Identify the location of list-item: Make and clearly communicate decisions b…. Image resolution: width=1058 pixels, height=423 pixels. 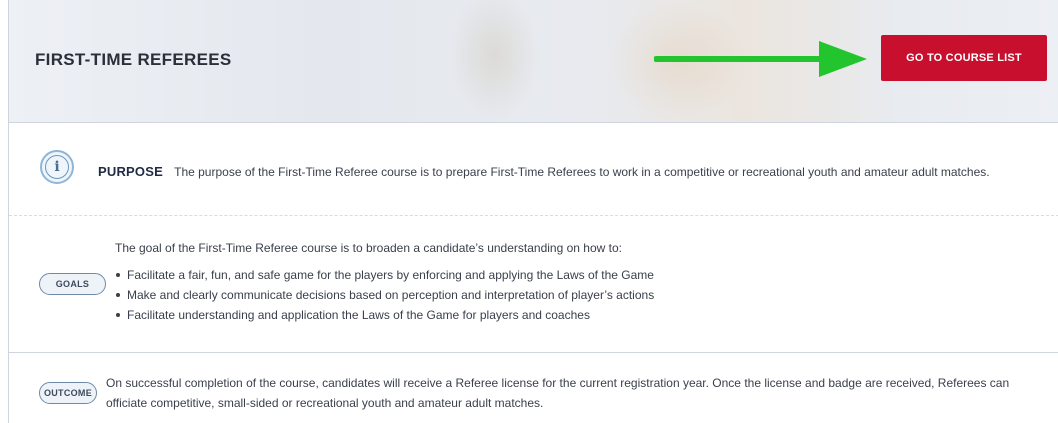
(384, 296).